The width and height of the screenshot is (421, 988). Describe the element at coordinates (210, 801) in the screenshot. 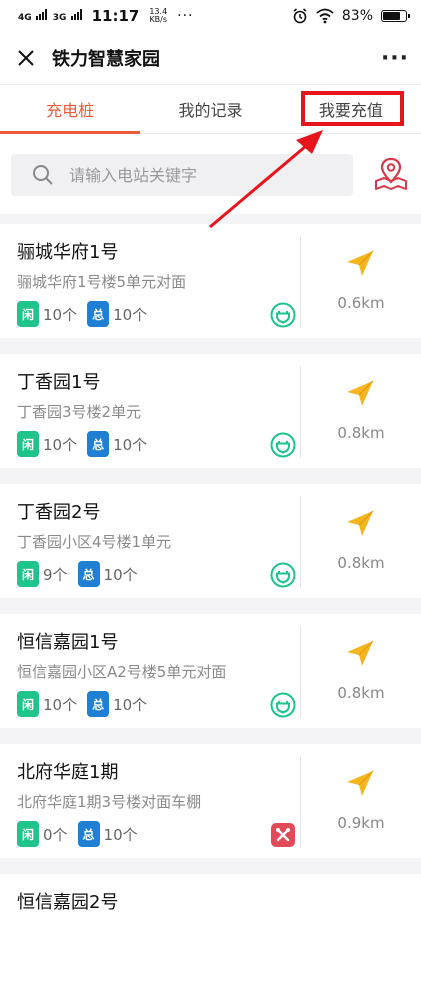

I see `station-card: 北府华庭1期北府华庭1期3号楼对面车棚 闲 0个 总 10个 0.9km` at that location.